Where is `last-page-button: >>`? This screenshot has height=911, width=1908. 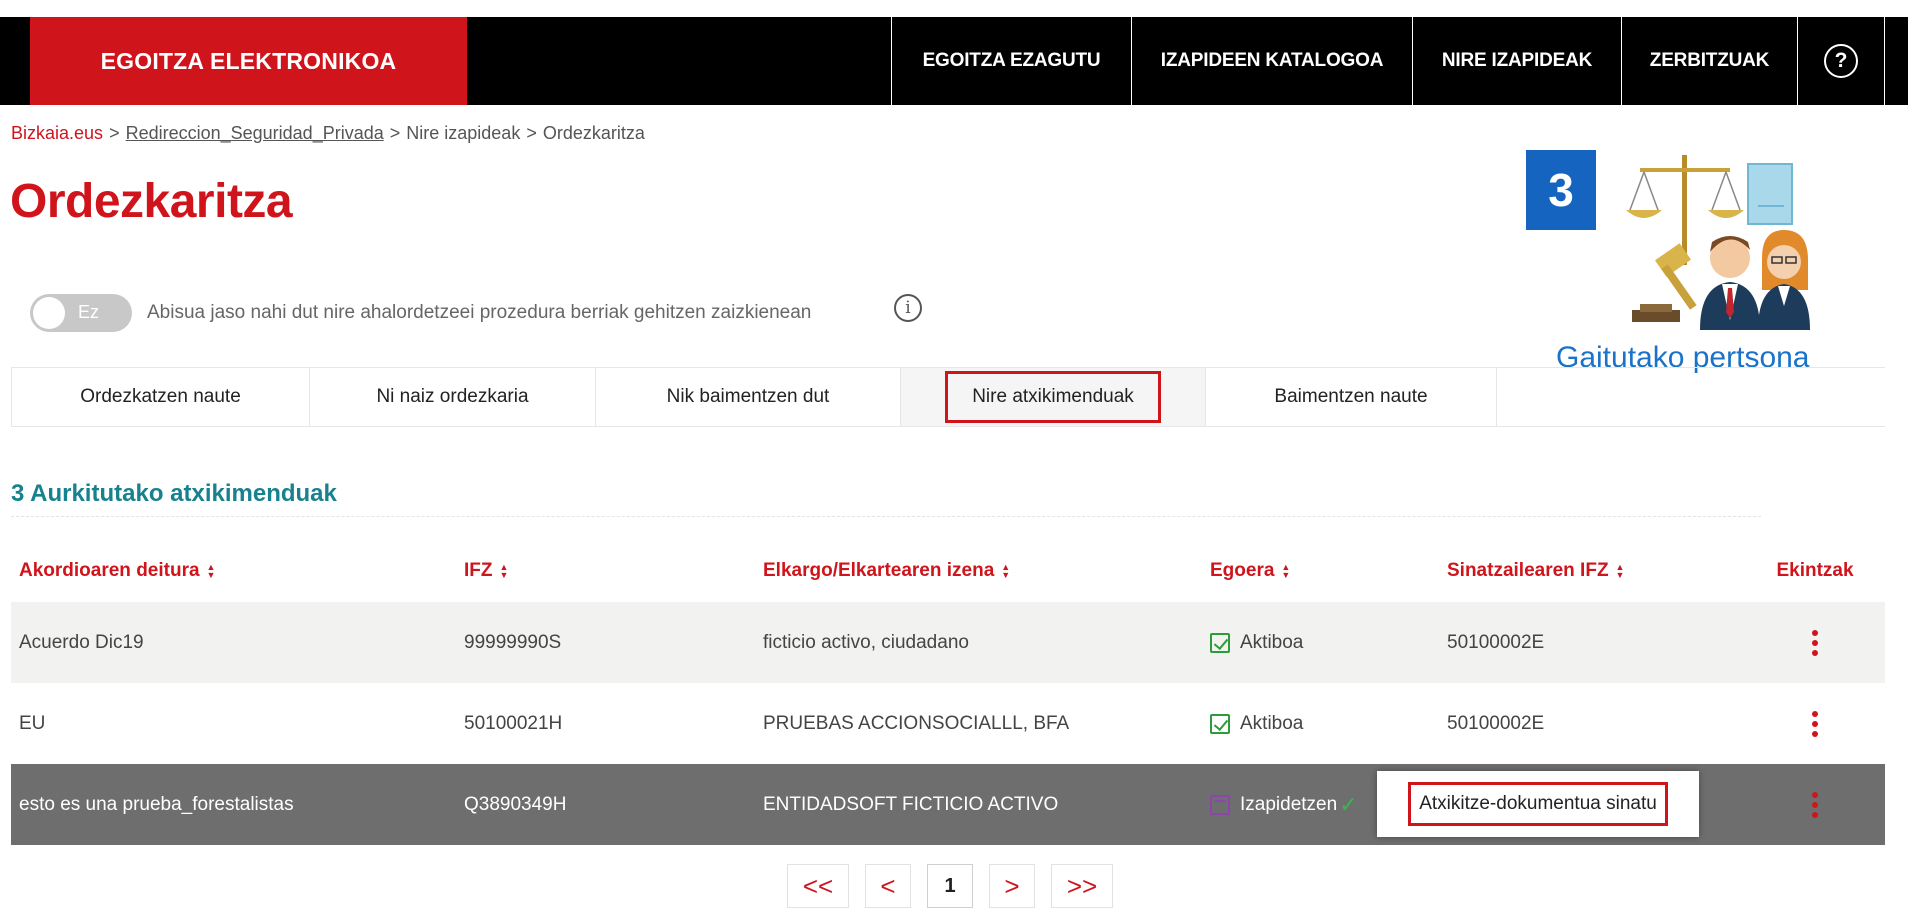 last-page-button: >> is located at coordinates (1082, 886).